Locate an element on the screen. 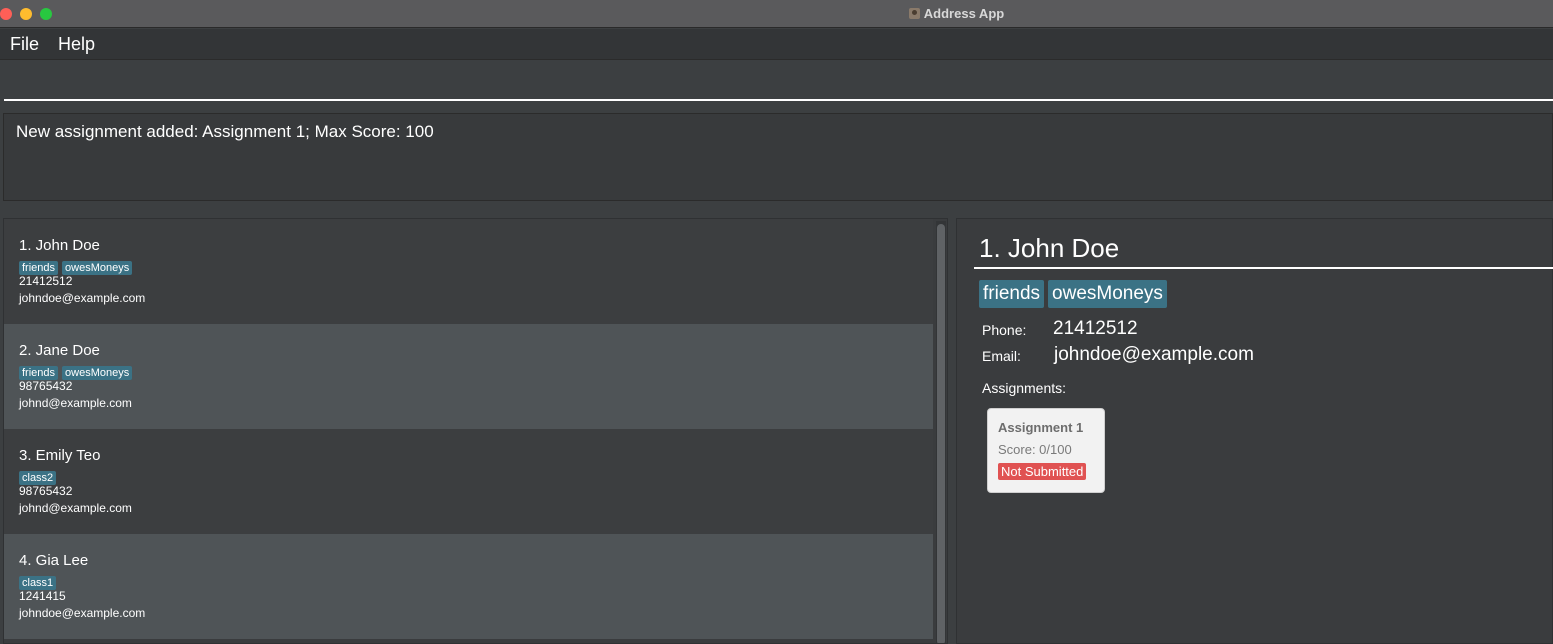 The image size is (1553, 644). command-input is located at coordinates (778, 81).